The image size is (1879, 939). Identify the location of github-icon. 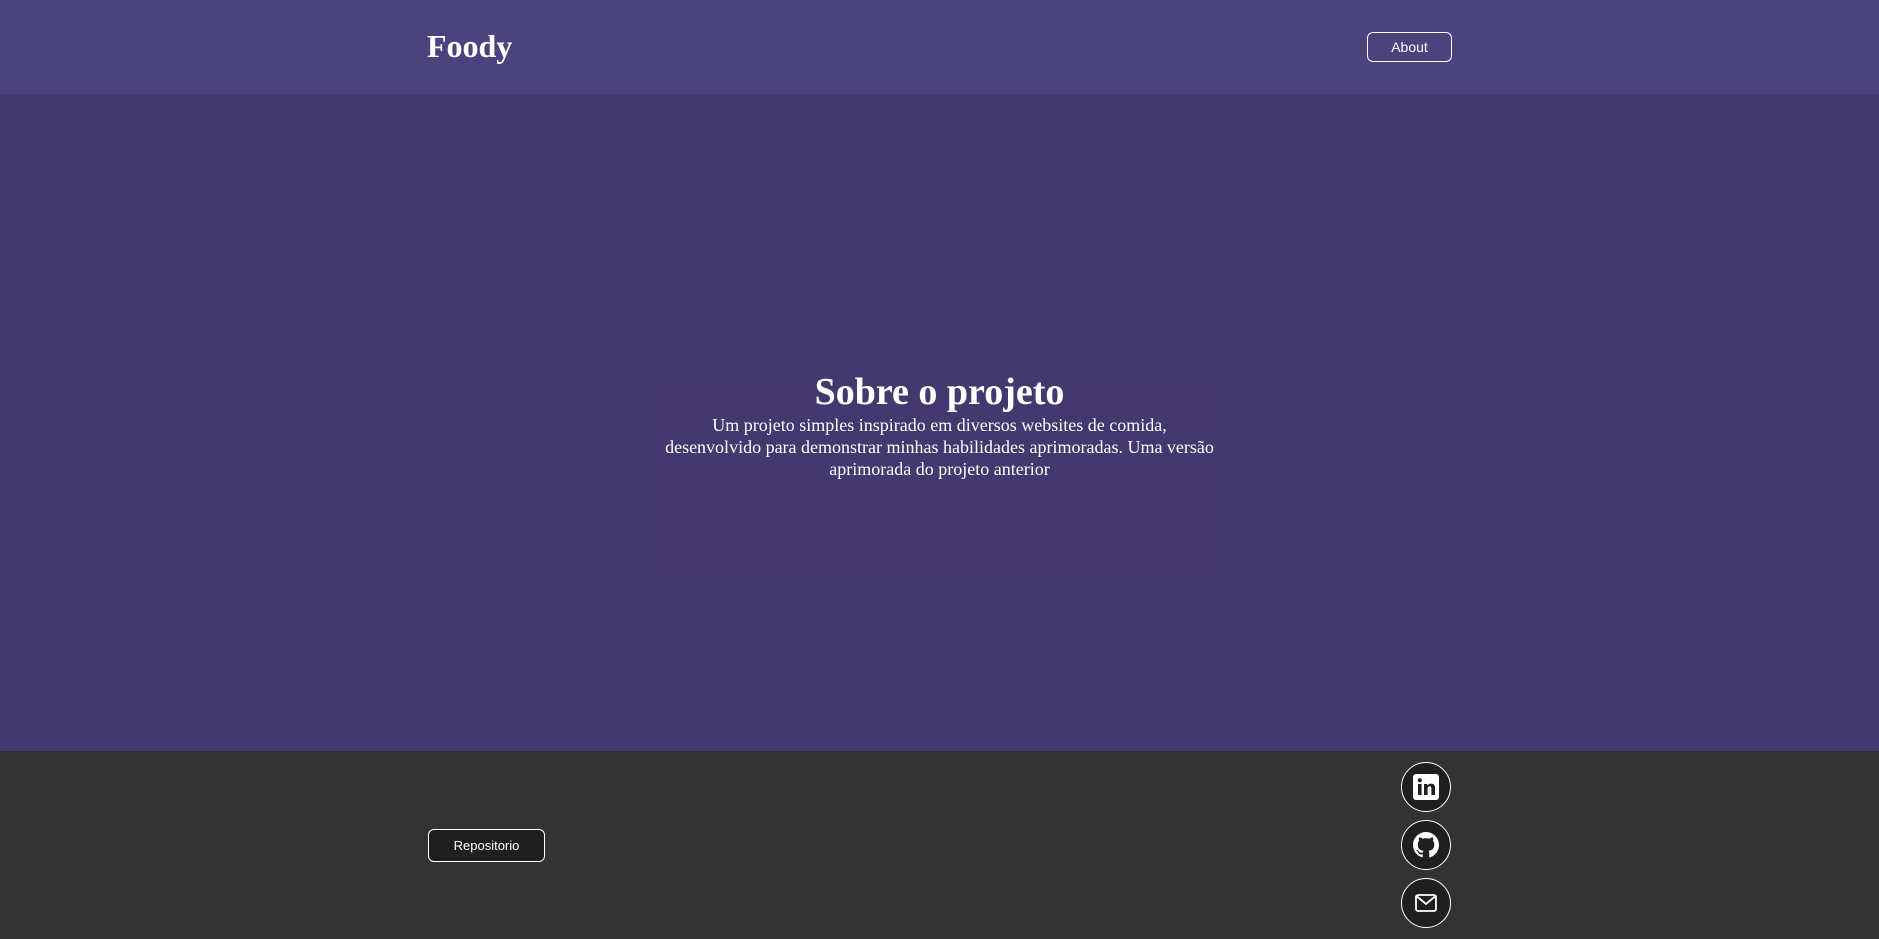
(1426, 845).